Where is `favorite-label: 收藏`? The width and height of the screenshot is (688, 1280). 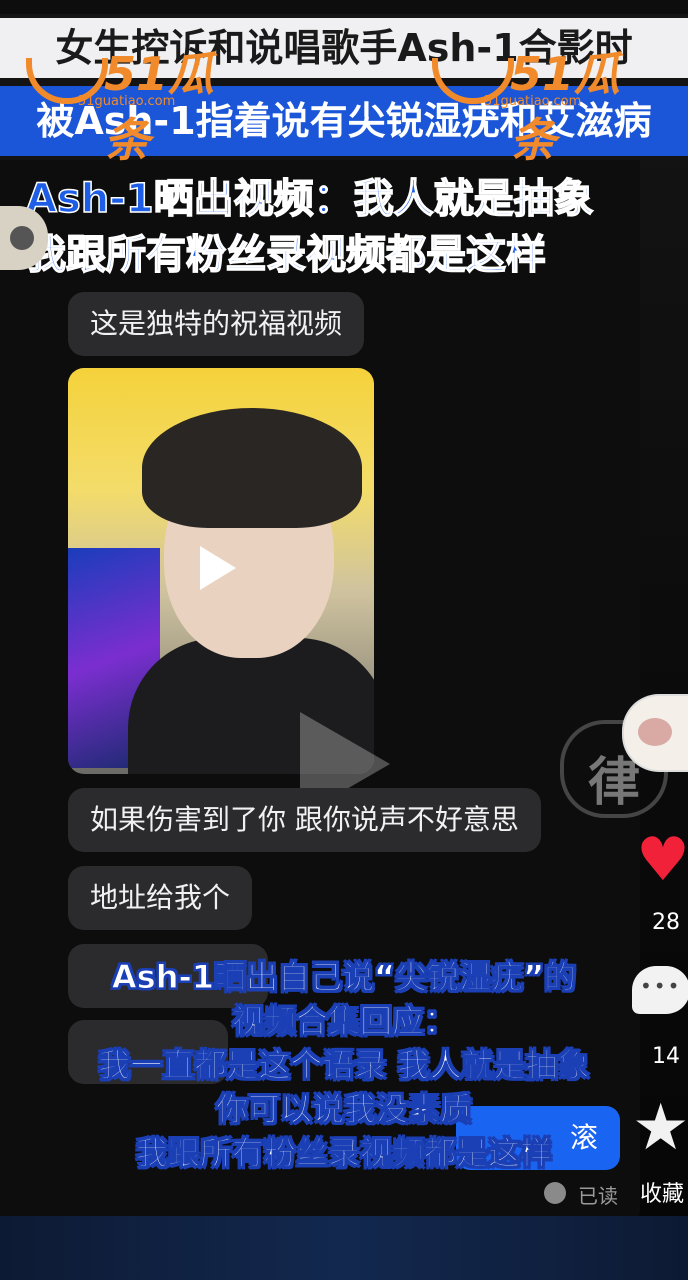 favorite-label: 收藏 is located at coordinates (662, 1192).